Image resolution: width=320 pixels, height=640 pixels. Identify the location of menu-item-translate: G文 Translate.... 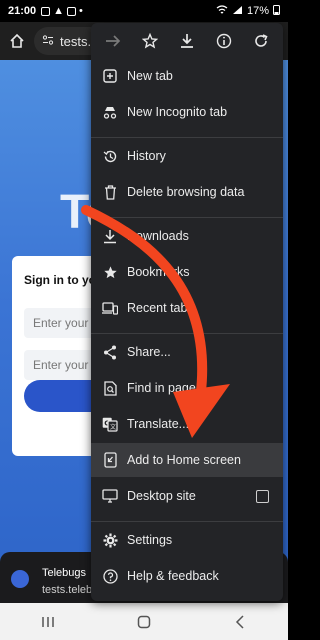
(187, 424).